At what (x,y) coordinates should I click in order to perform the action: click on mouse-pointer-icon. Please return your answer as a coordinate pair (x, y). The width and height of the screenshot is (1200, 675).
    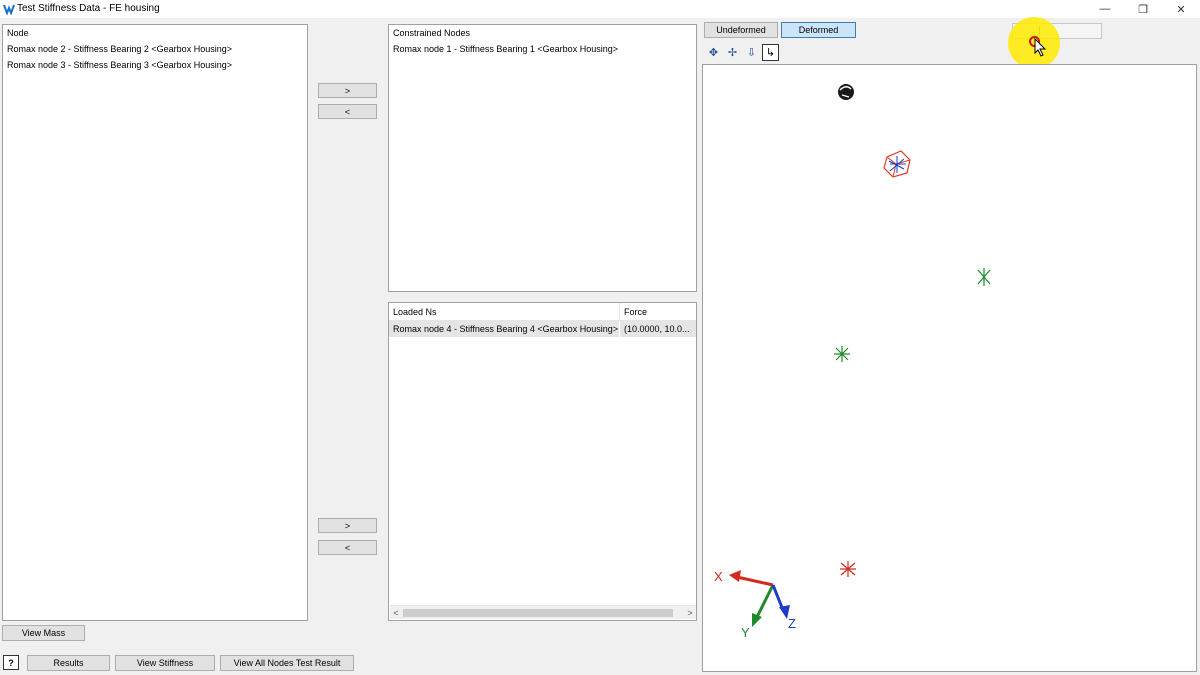
    Looking at the image, I should click on (1040, 47).